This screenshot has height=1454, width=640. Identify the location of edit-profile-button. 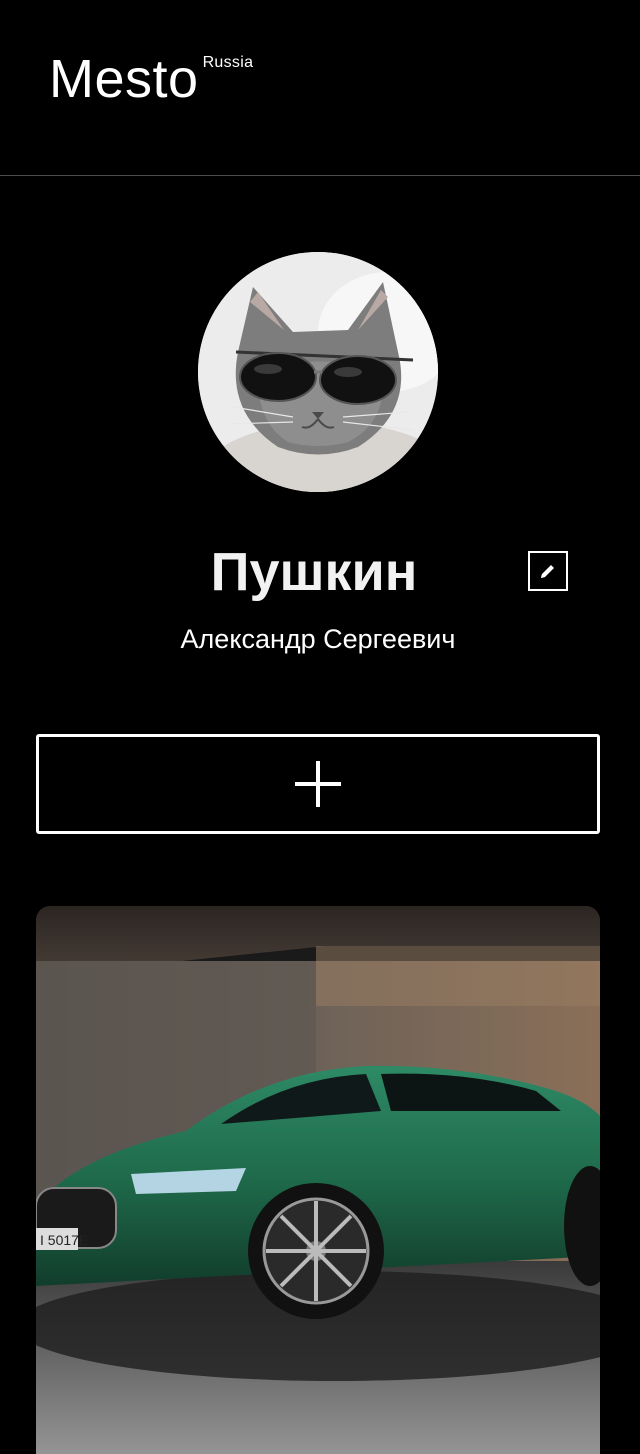
(548, 571).